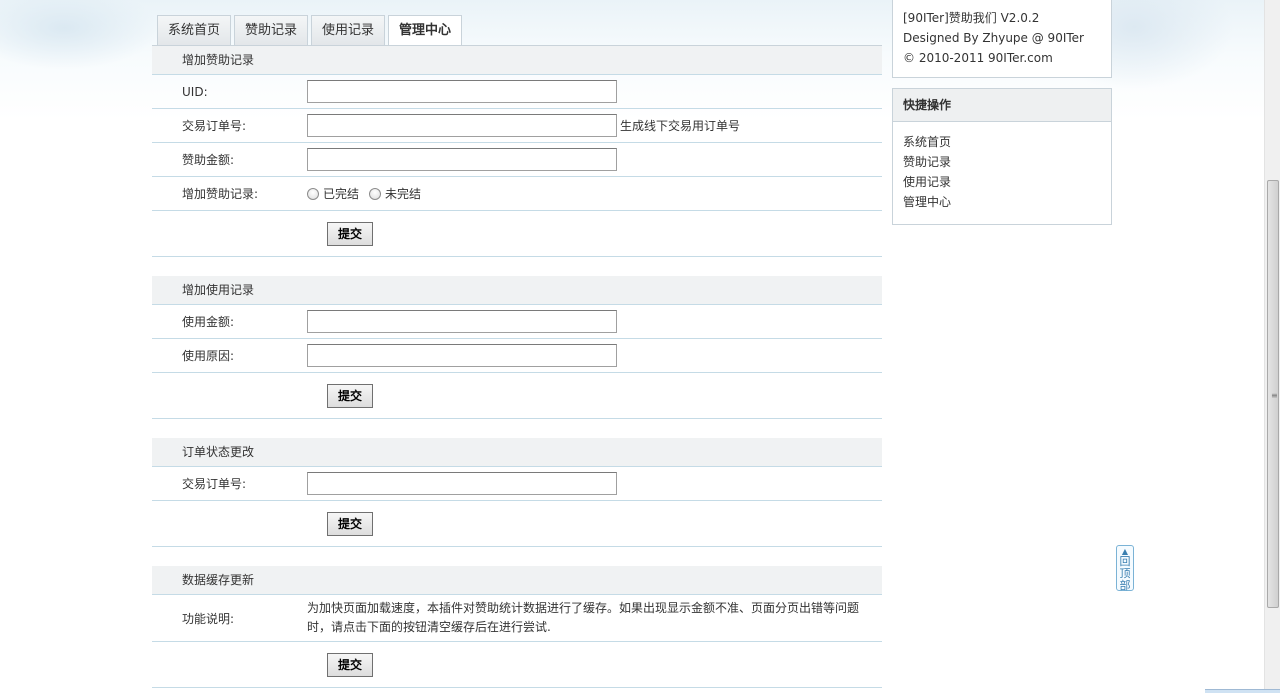 This screenshot has width=1280, height=693. I want to click on back-to-top-label: 回顶部, so click(1125, 573).